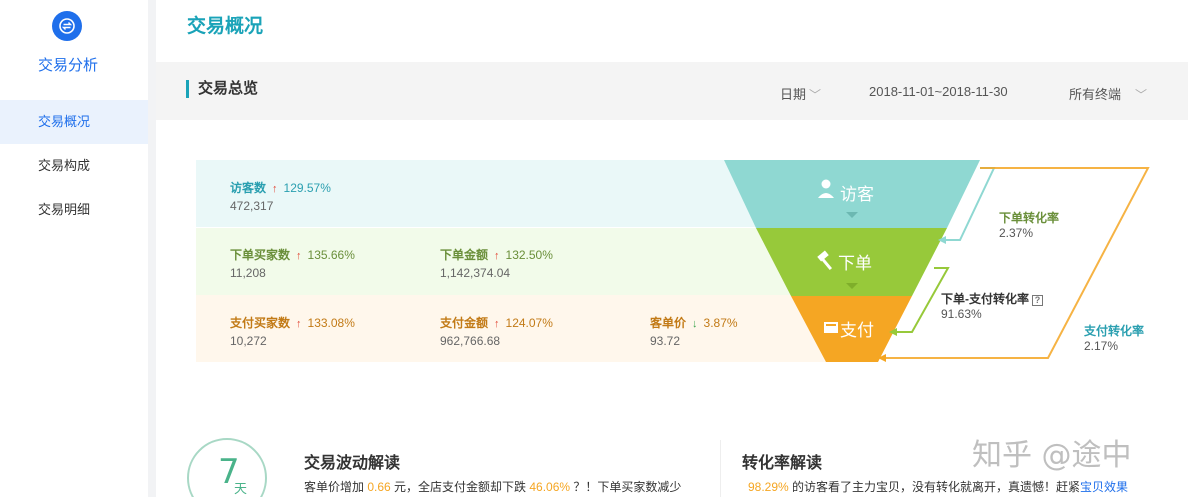 The width and height of the screenshot is (1188, 497). I want to click on funnel-label-visitor: 访客, so click(857, 195).